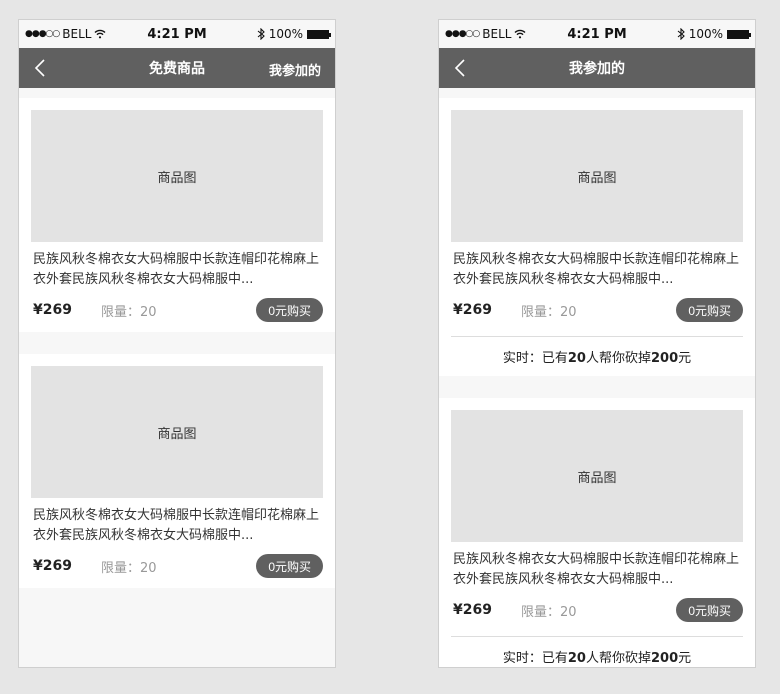 This screenshot has height=694, width=780. What do you see at coordinates (295, 69) in the screenshot?
I see `my-joined-button: 我参加的` at bounding box center [295, 69].